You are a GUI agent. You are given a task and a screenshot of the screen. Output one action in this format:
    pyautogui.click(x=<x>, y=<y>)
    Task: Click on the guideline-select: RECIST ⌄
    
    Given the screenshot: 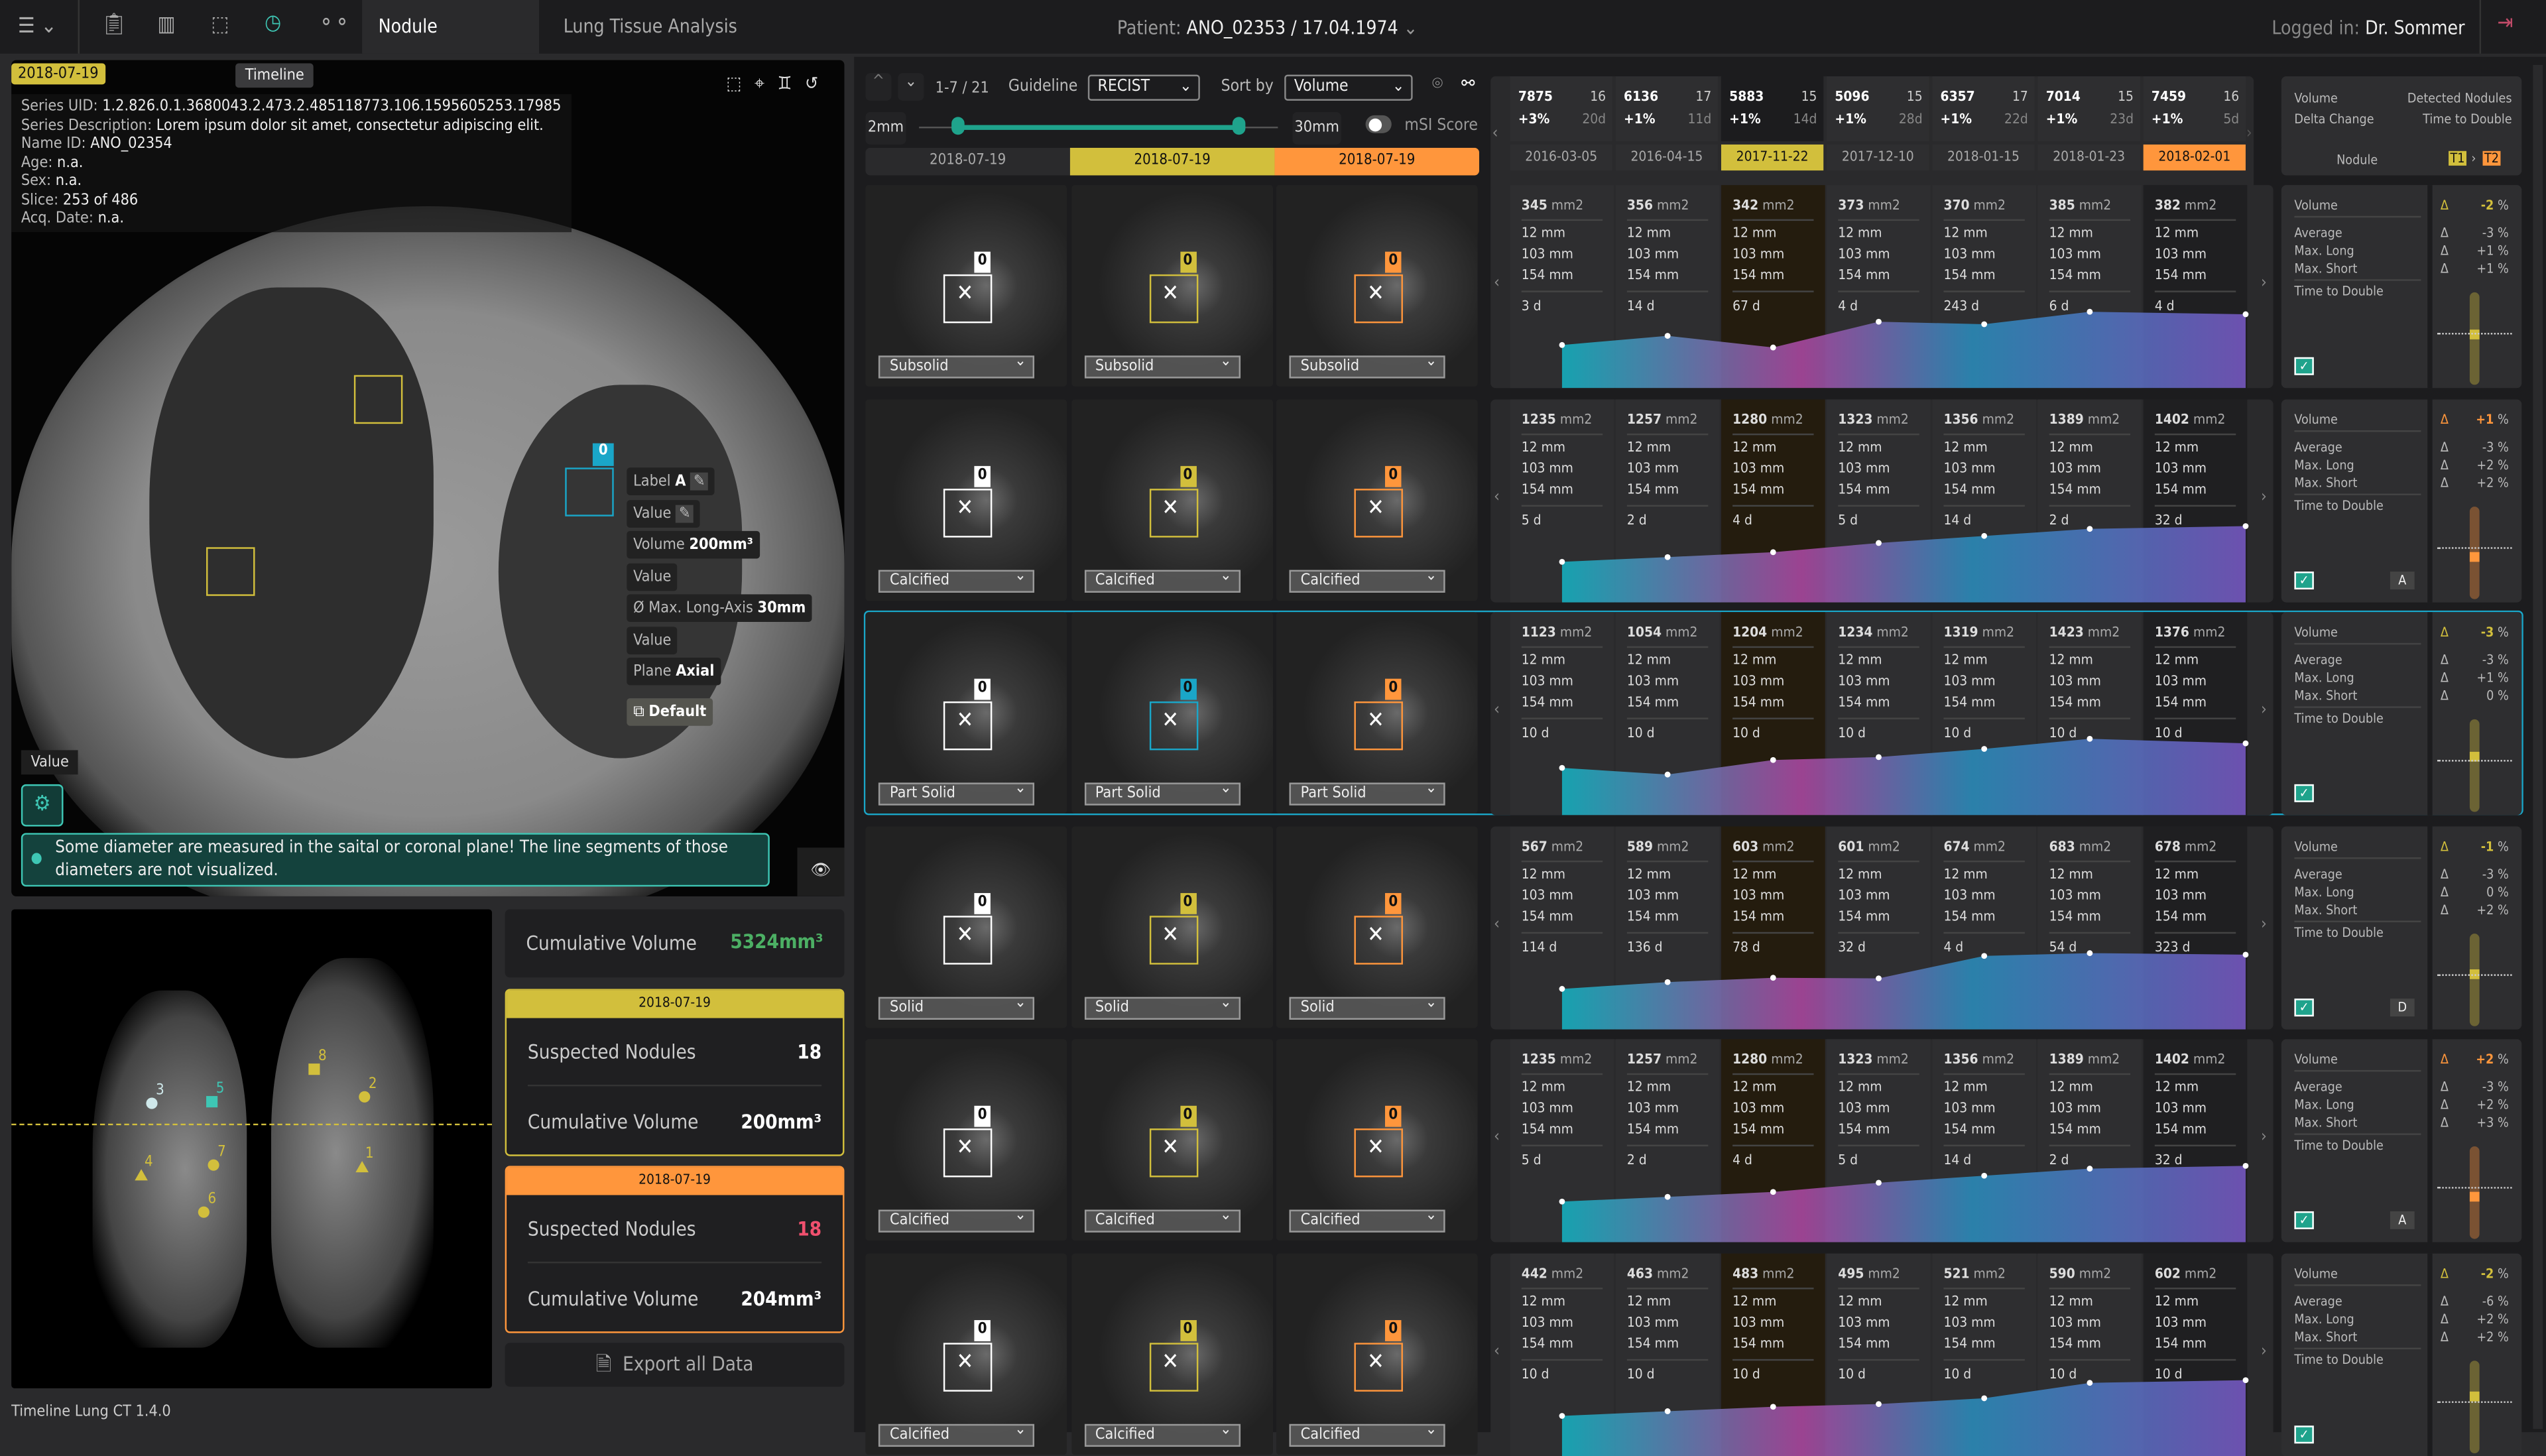 What is the action you would take?
    pyautogui.click(x=1143, y=87)
    